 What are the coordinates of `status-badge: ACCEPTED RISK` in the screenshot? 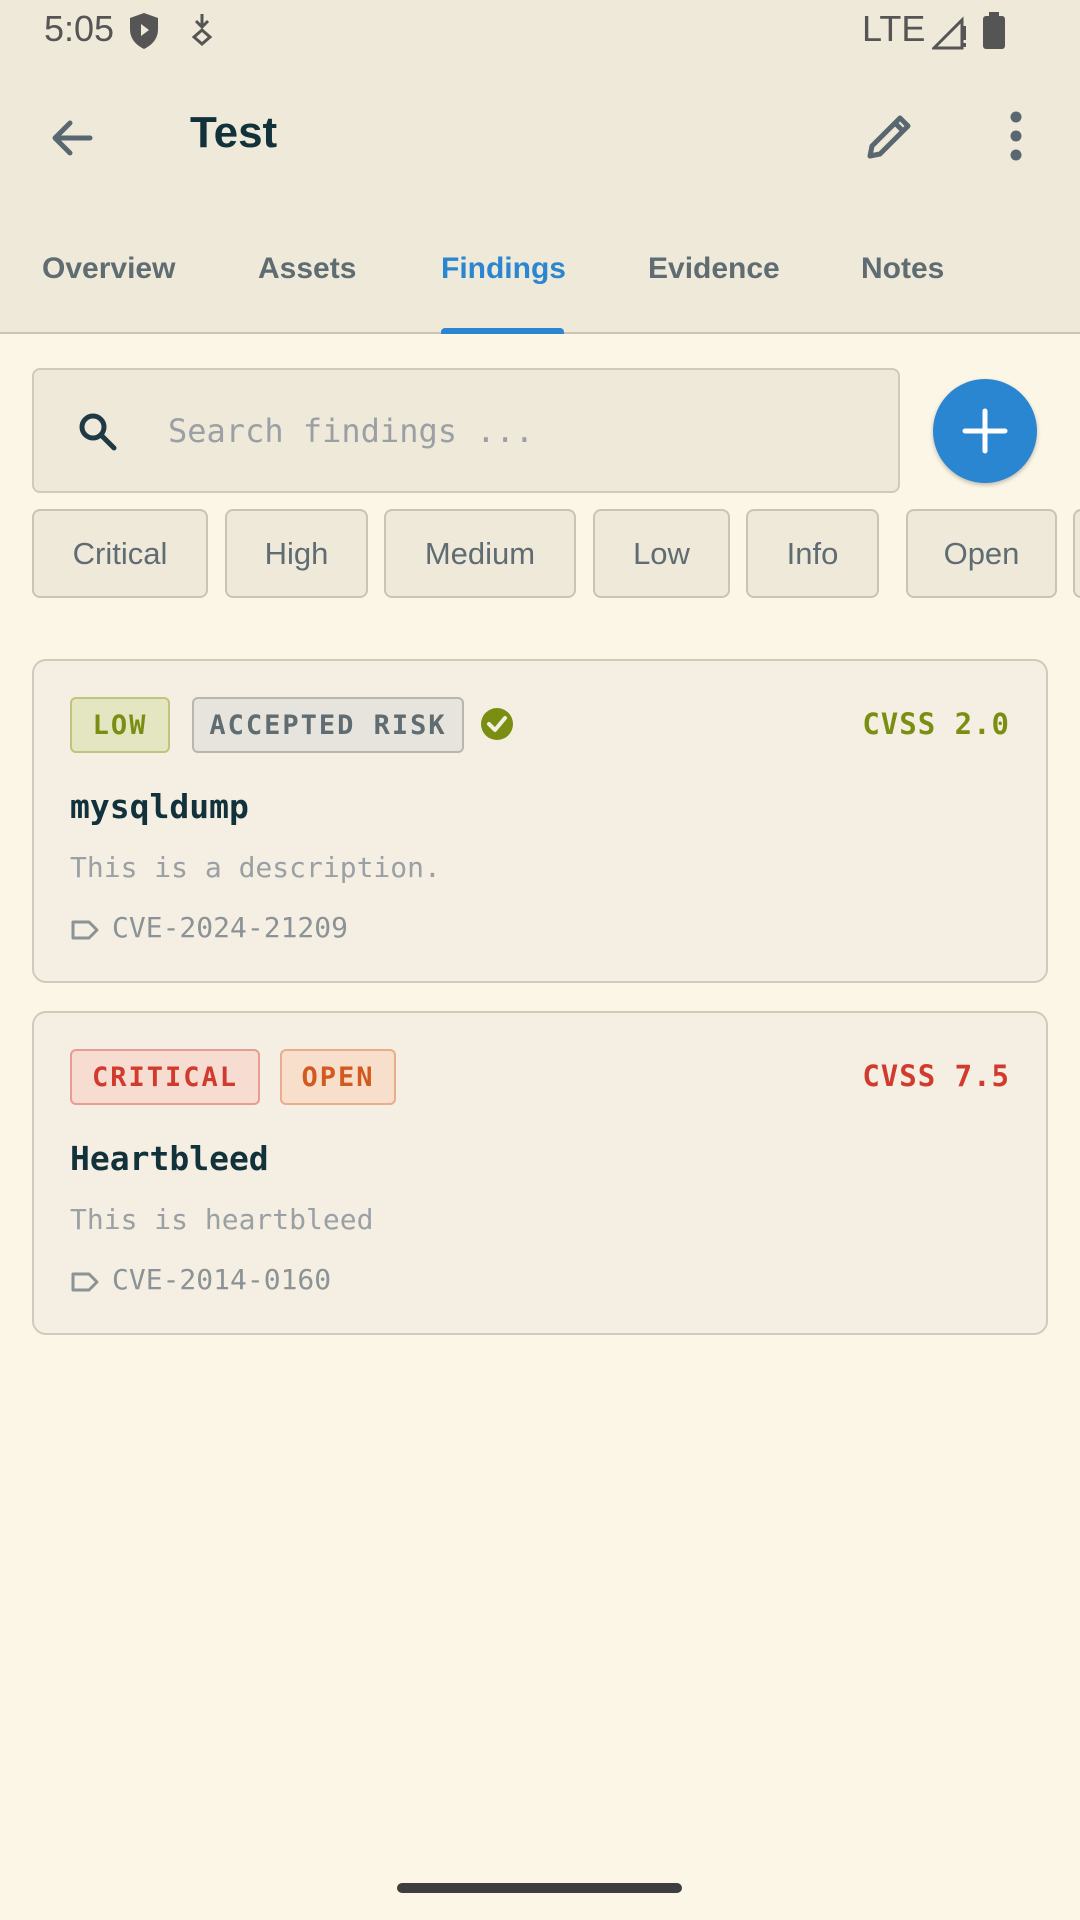 It's located at (328, 725).